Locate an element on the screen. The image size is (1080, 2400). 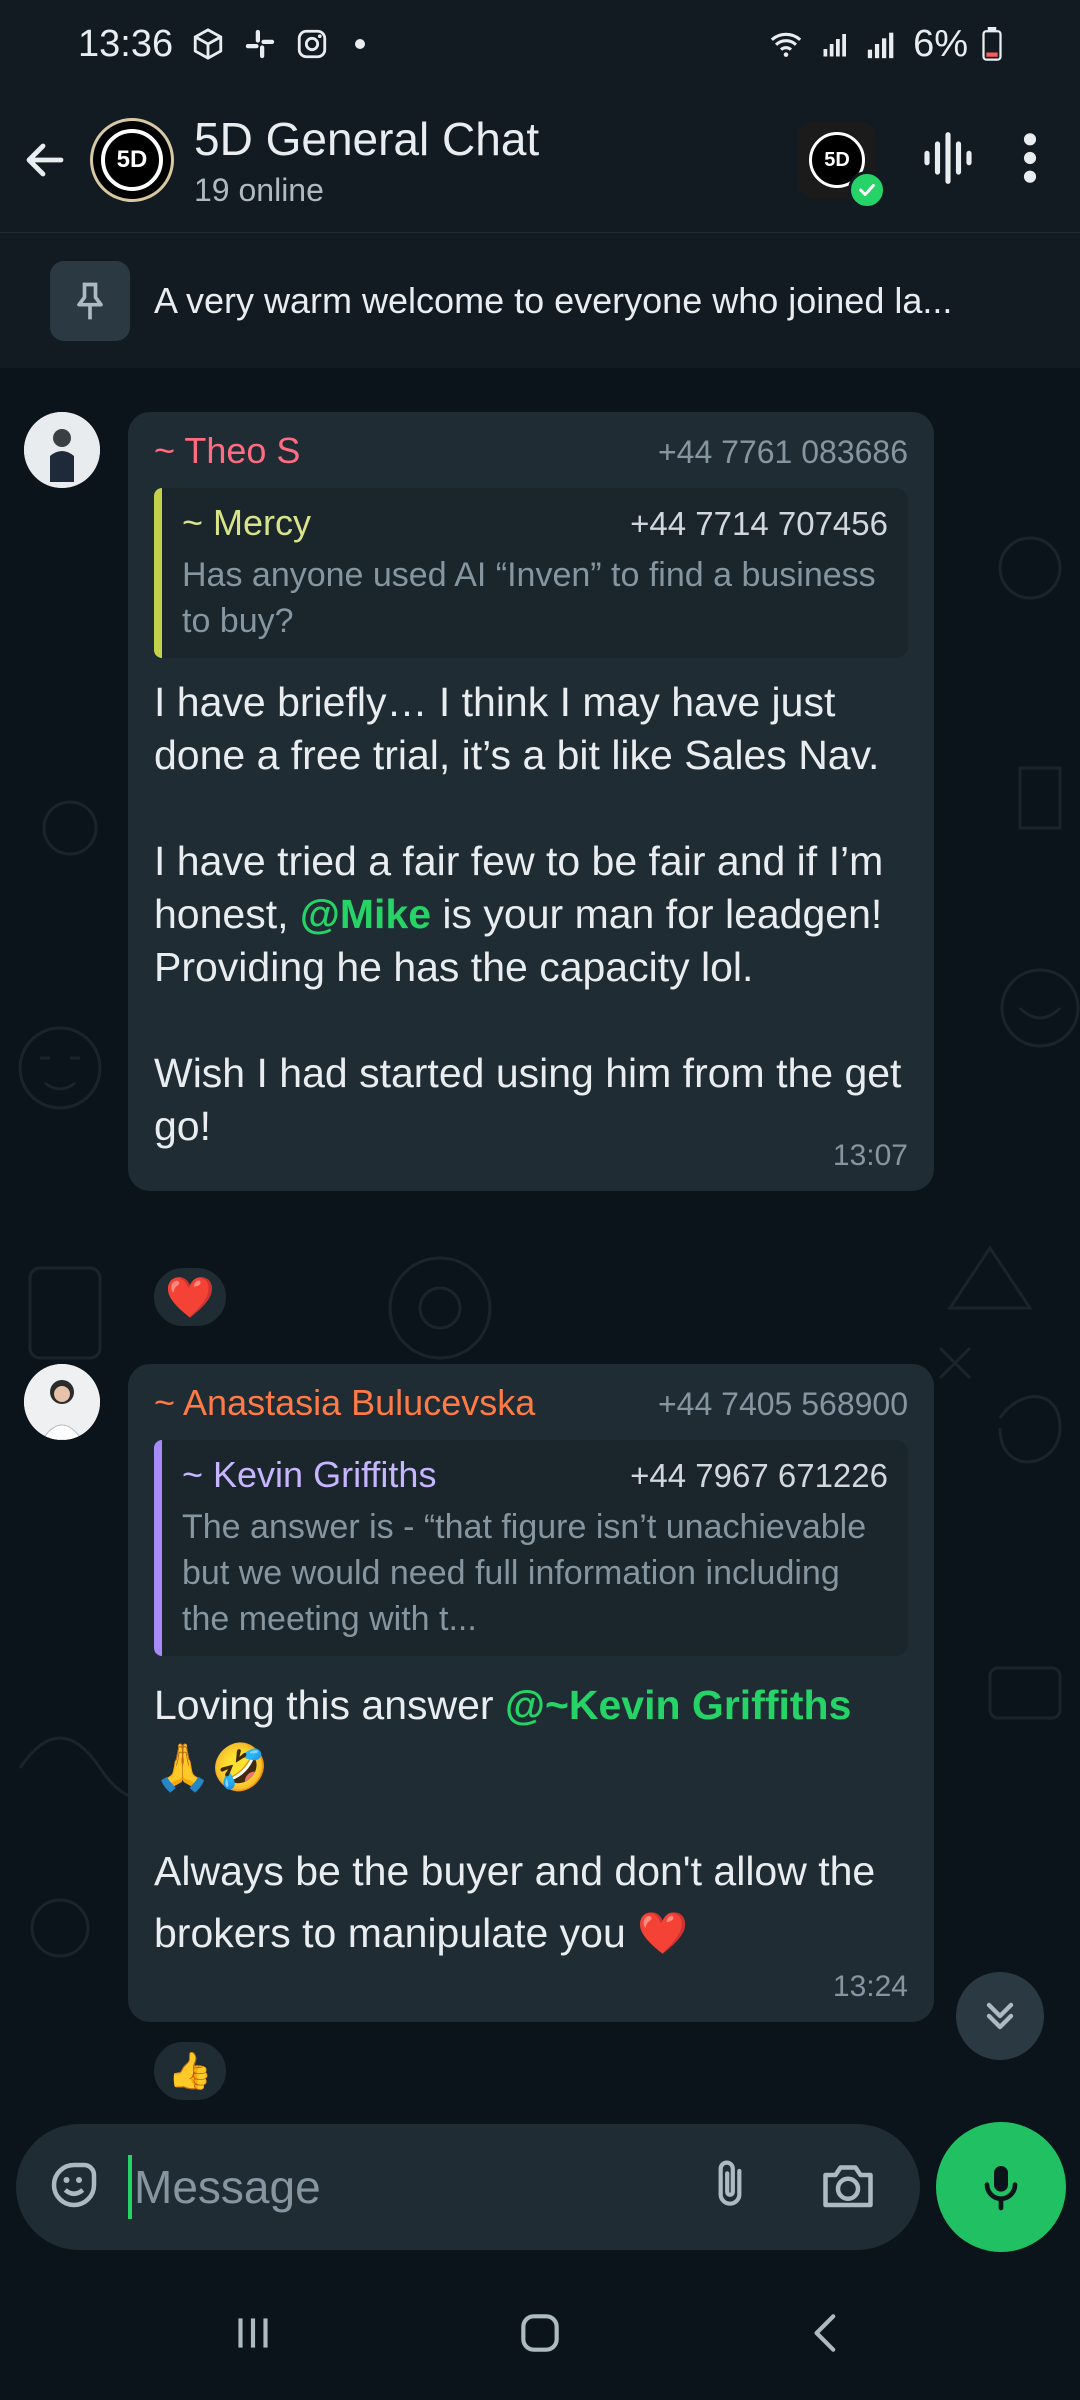
microphone-icon is located at coordinates (1001, 2188).